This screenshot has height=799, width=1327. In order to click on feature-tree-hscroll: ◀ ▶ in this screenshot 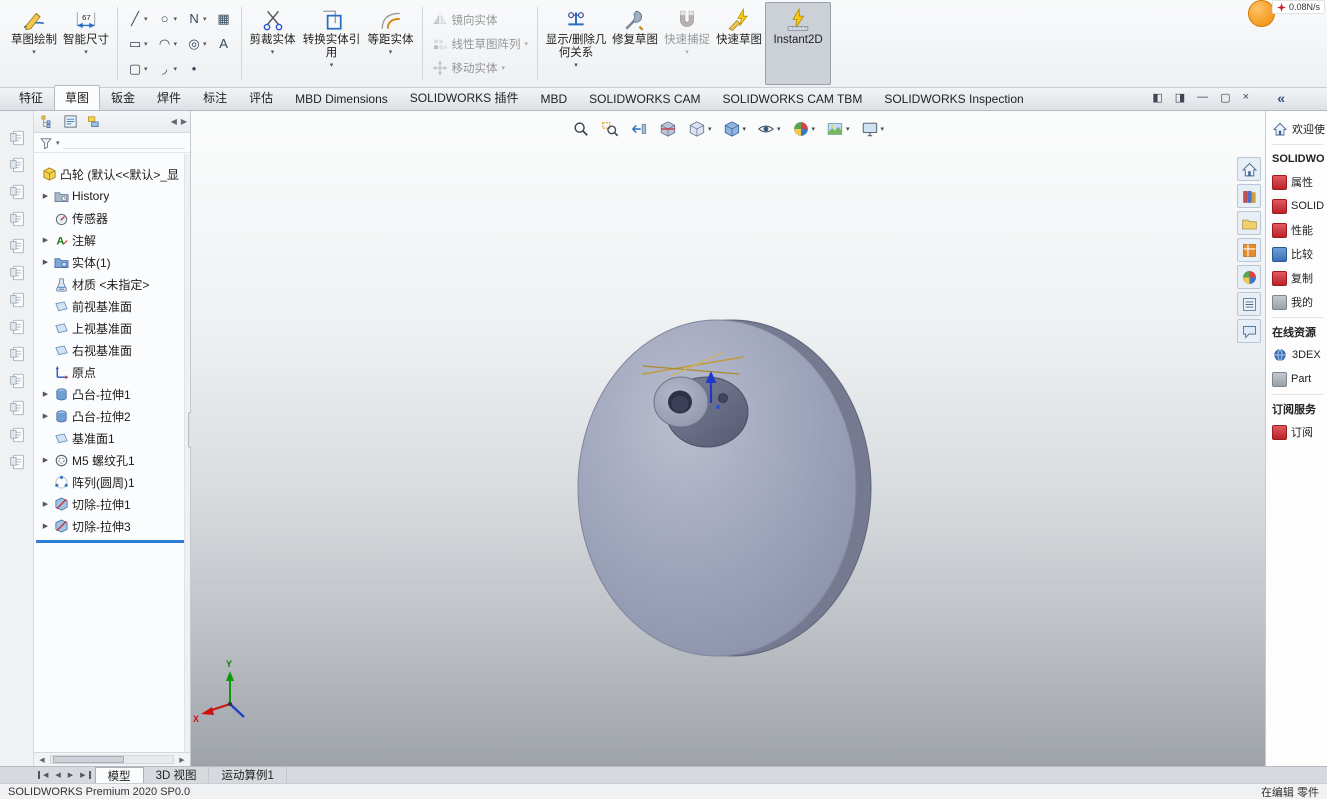, I will do `click(112, 759)`.